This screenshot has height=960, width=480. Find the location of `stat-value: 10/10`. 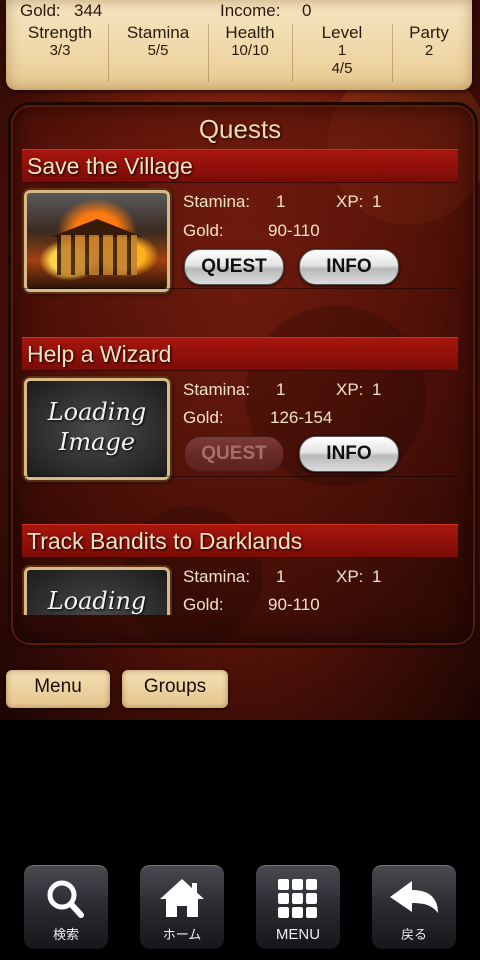

stat-value: 10/10 is located at coordinates (250, 50).